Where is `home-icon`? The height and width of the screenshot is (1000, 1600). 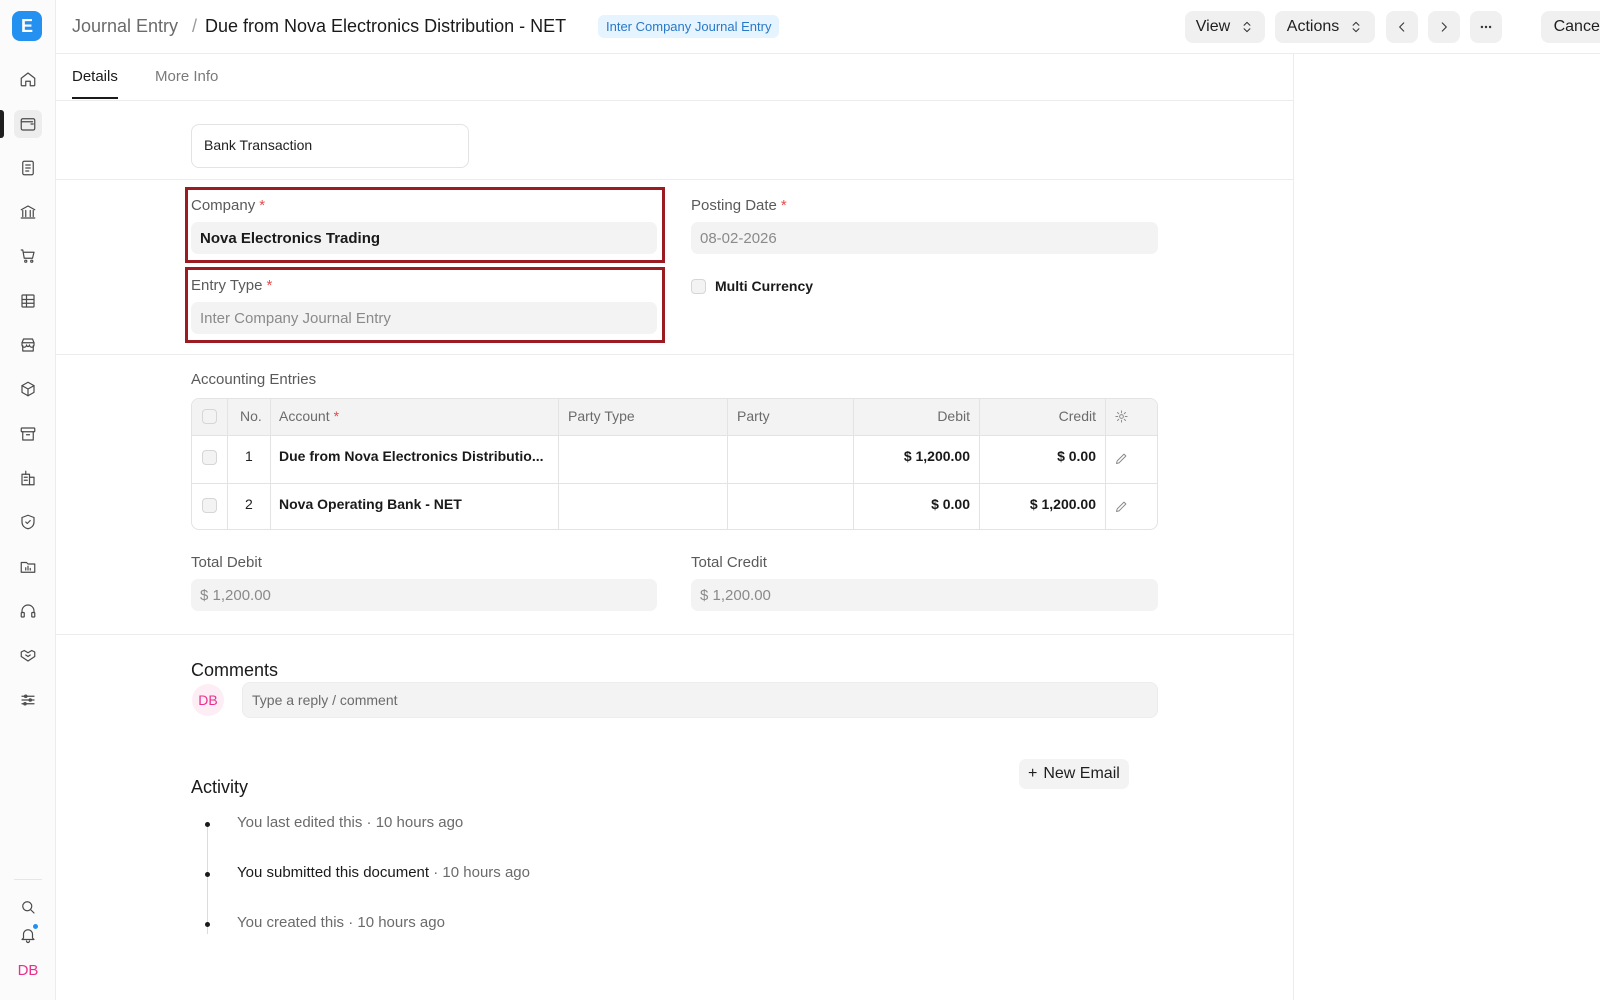 home-icon is located at coordinates (28, 79).